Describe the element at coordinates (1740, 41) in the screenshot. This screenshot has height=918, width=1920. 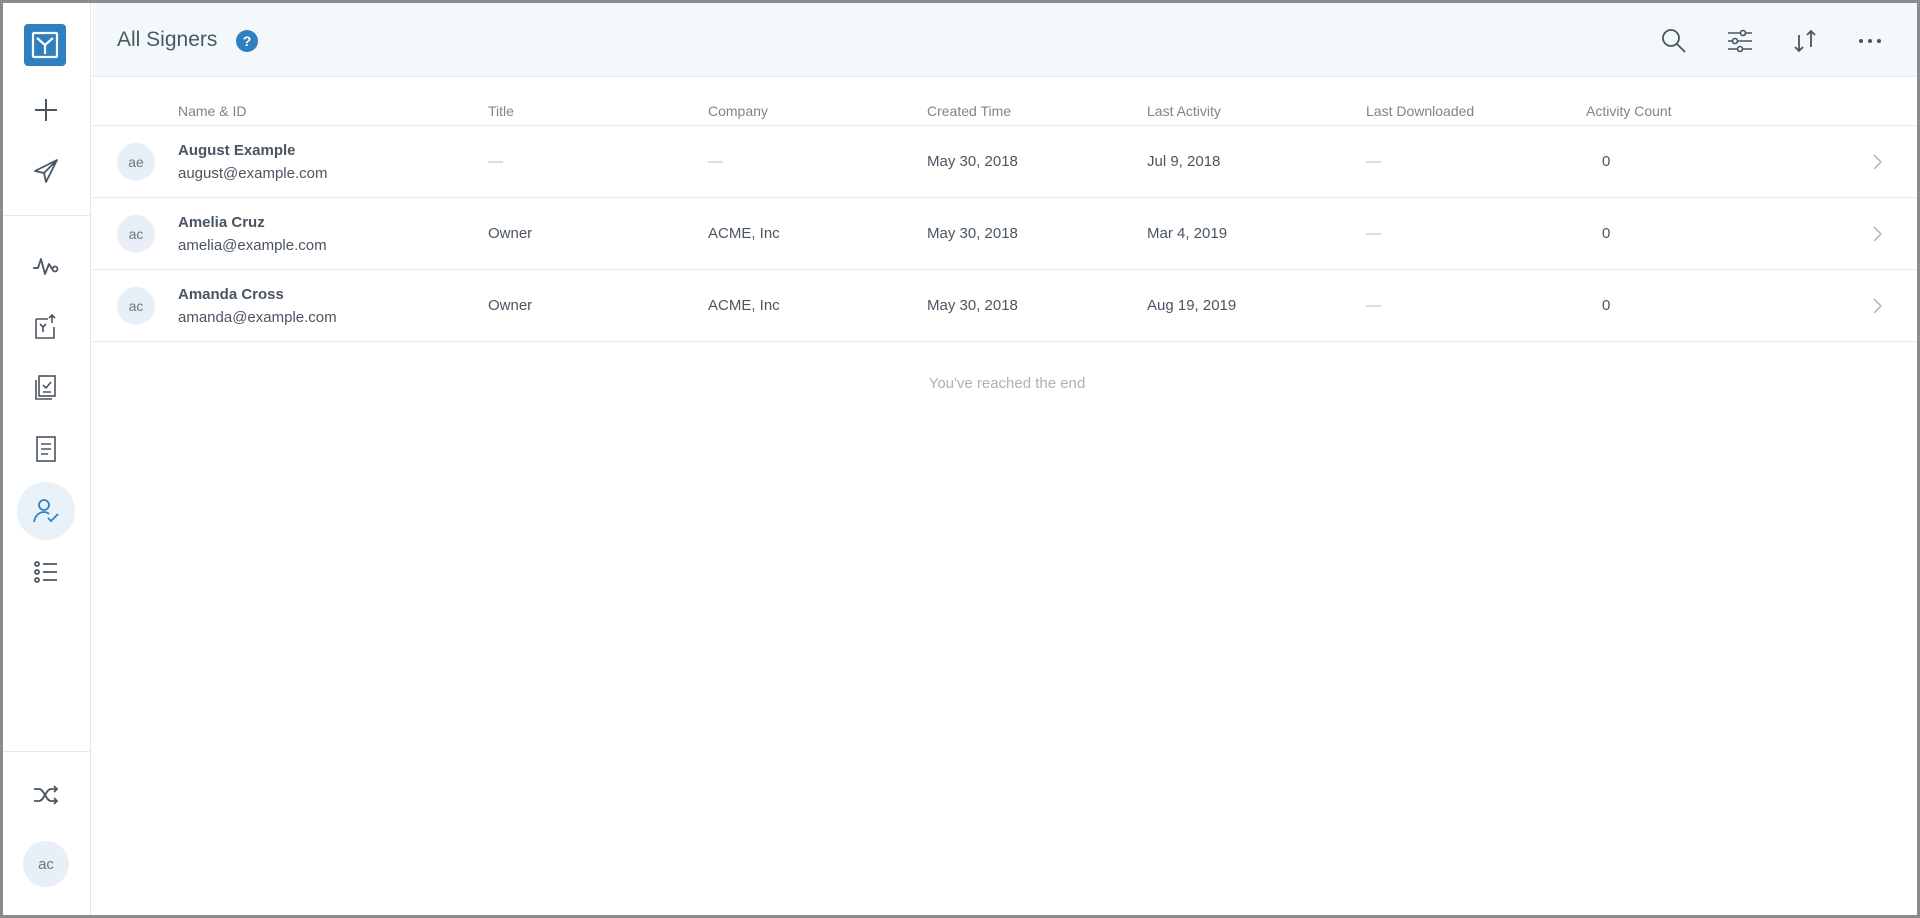
I see `filter-icon` at that location.